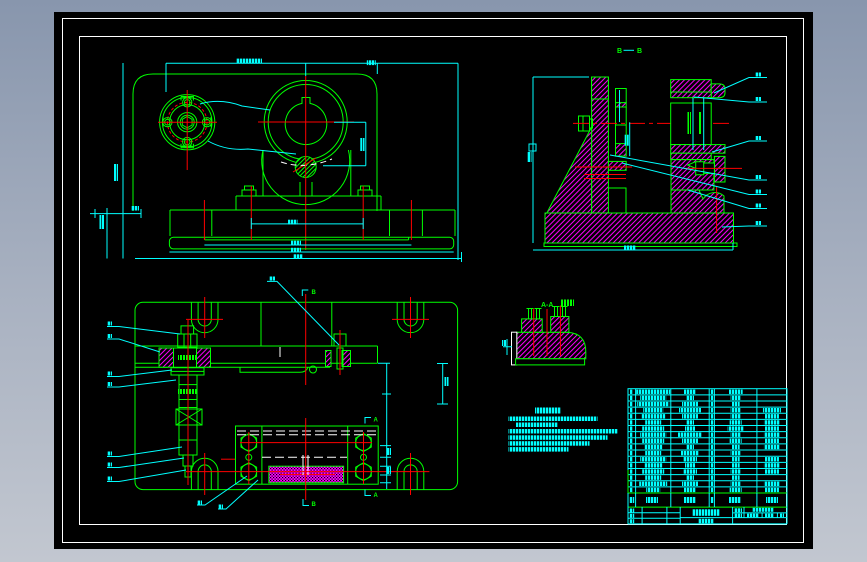 This screenshot has height=562, width=867. What do you see at coordinates (547, 305) in the screenshot?
I see `svg-text: A-A` at bounding box center [547, 305].